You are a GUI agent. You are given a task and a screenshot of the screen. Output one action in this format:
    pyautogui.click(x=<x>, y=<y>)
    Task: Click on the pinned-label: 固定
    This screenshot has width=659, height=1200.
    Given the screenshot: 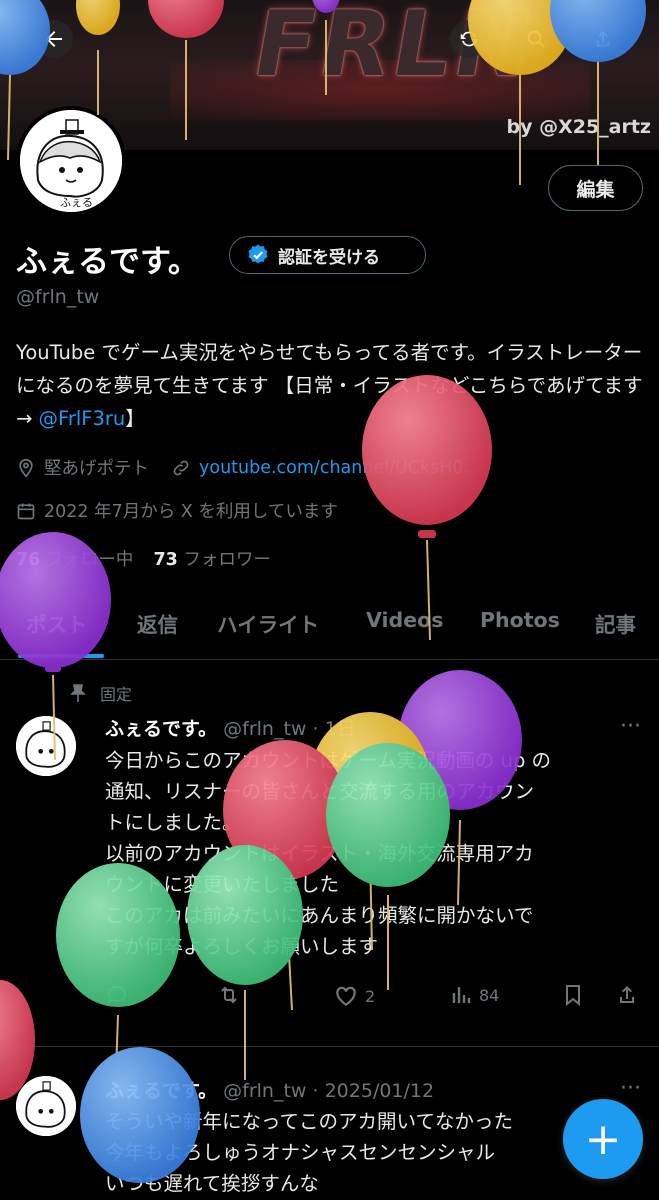 What is the action you would take?
    pyautogui.click(x=116, y=694)
    